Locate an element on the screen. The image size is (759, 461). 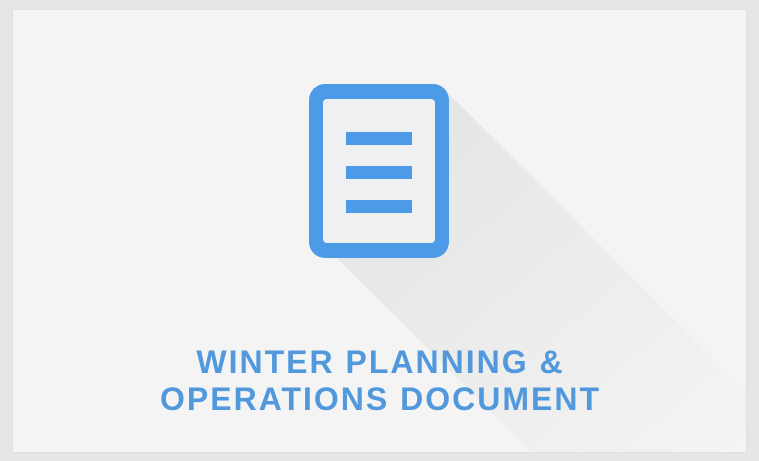
card-title-line-2: OPERATIONS DOCUMENT is located at coordinates (380, 399).